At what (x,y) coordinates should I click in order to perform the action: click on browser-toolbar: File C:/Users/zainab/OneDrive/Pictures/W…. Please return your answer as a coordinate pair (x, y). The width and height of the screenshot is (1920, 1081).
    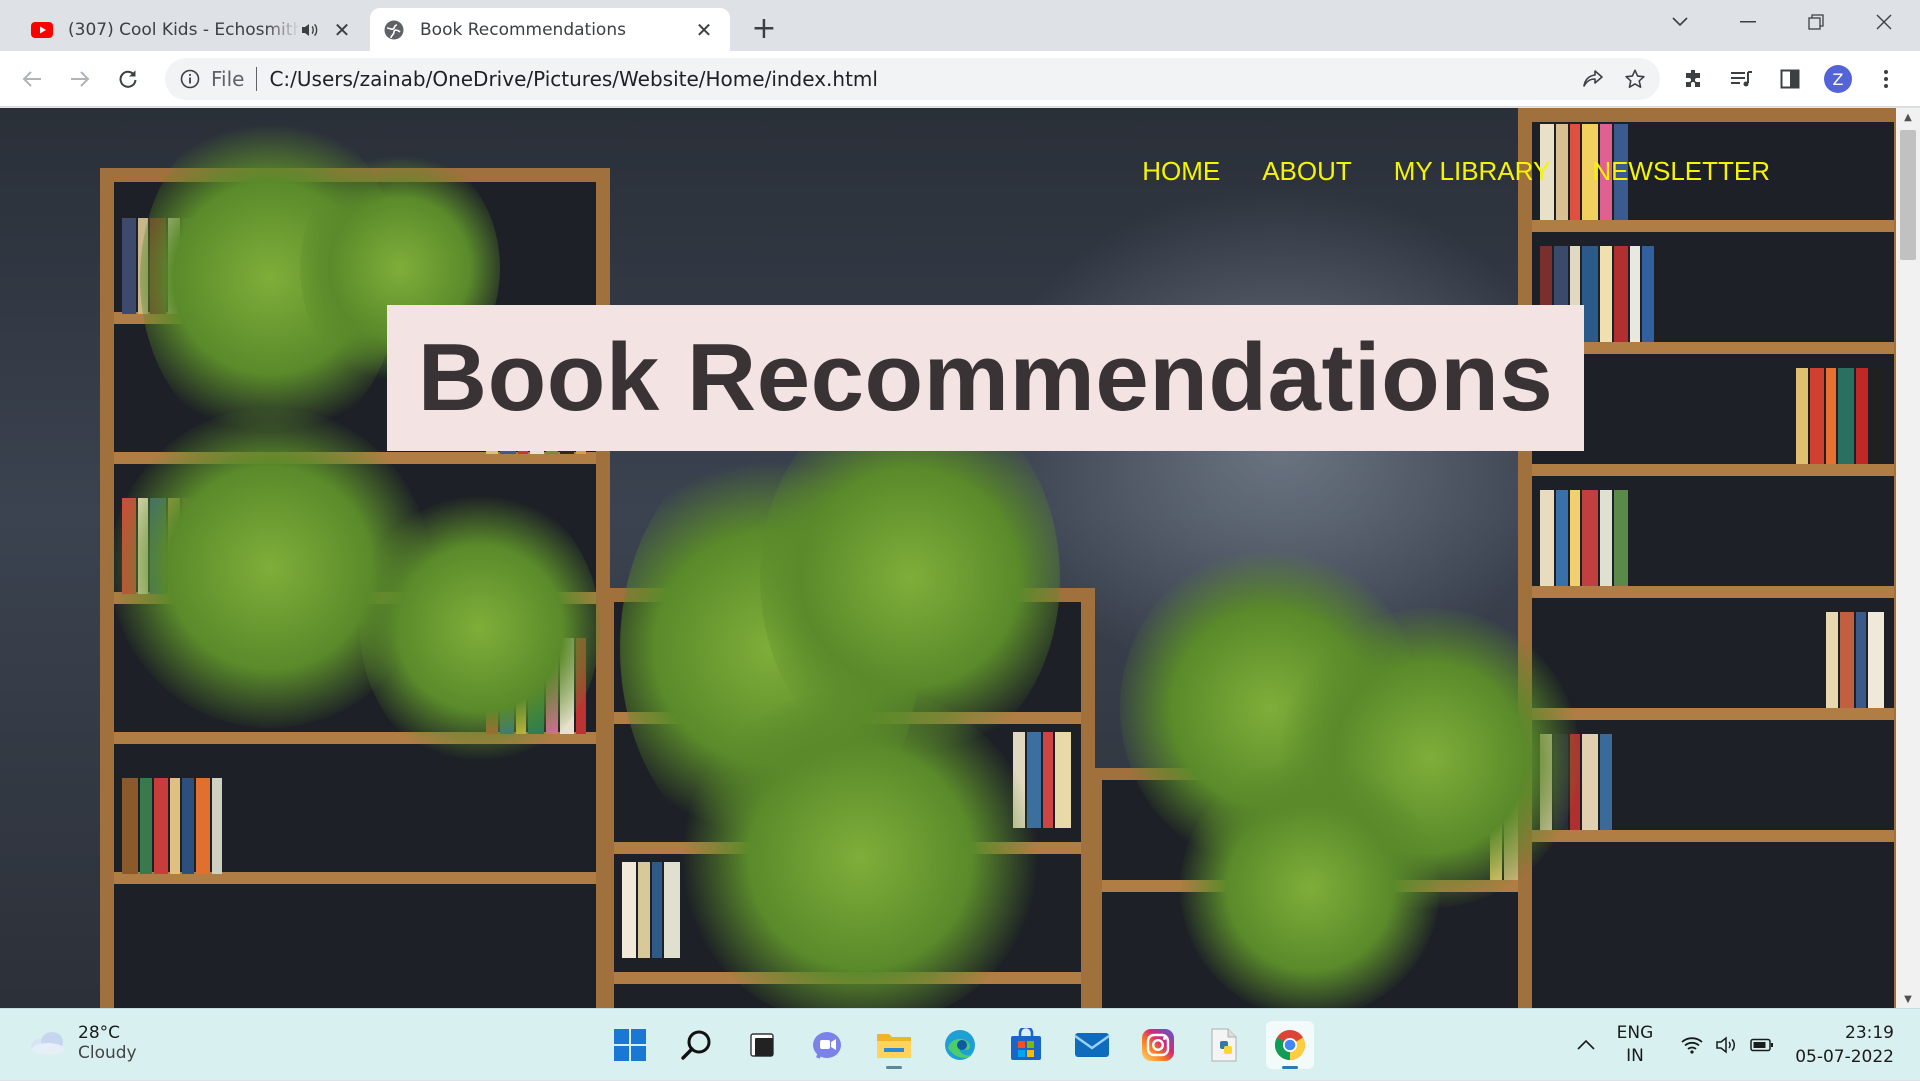
    Looking at the image, I should click on (960, 79).